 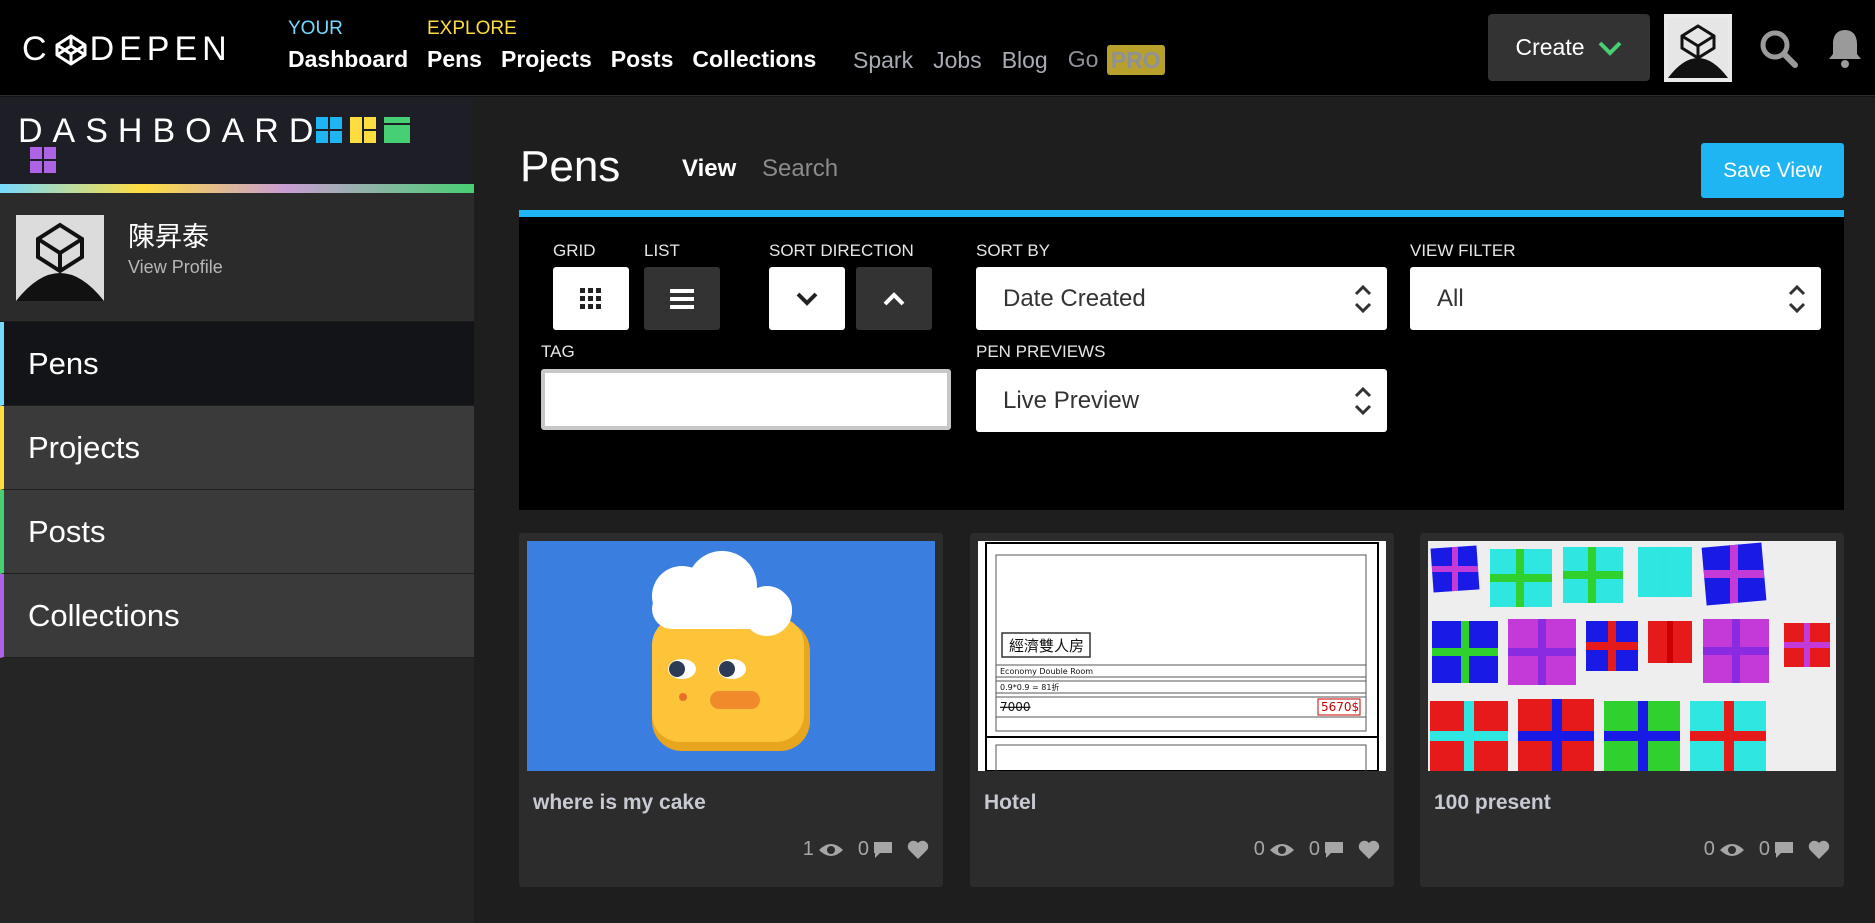 What do you see at coordinates (746, 399) in the screenshot?
I see `tag-input` at bounding box center [746, 399].